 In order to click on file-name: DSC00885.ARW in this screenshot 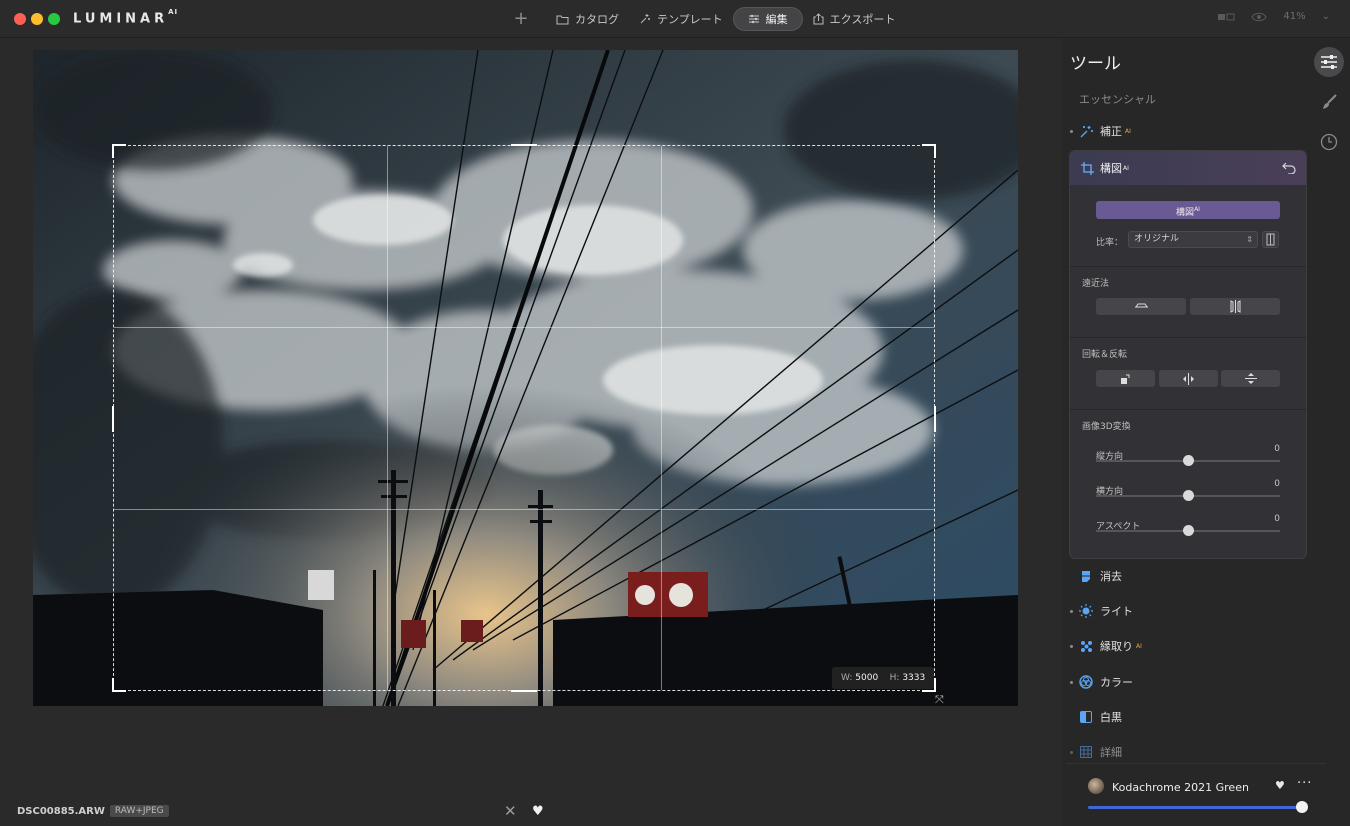, I will do `click(61, 811)`.